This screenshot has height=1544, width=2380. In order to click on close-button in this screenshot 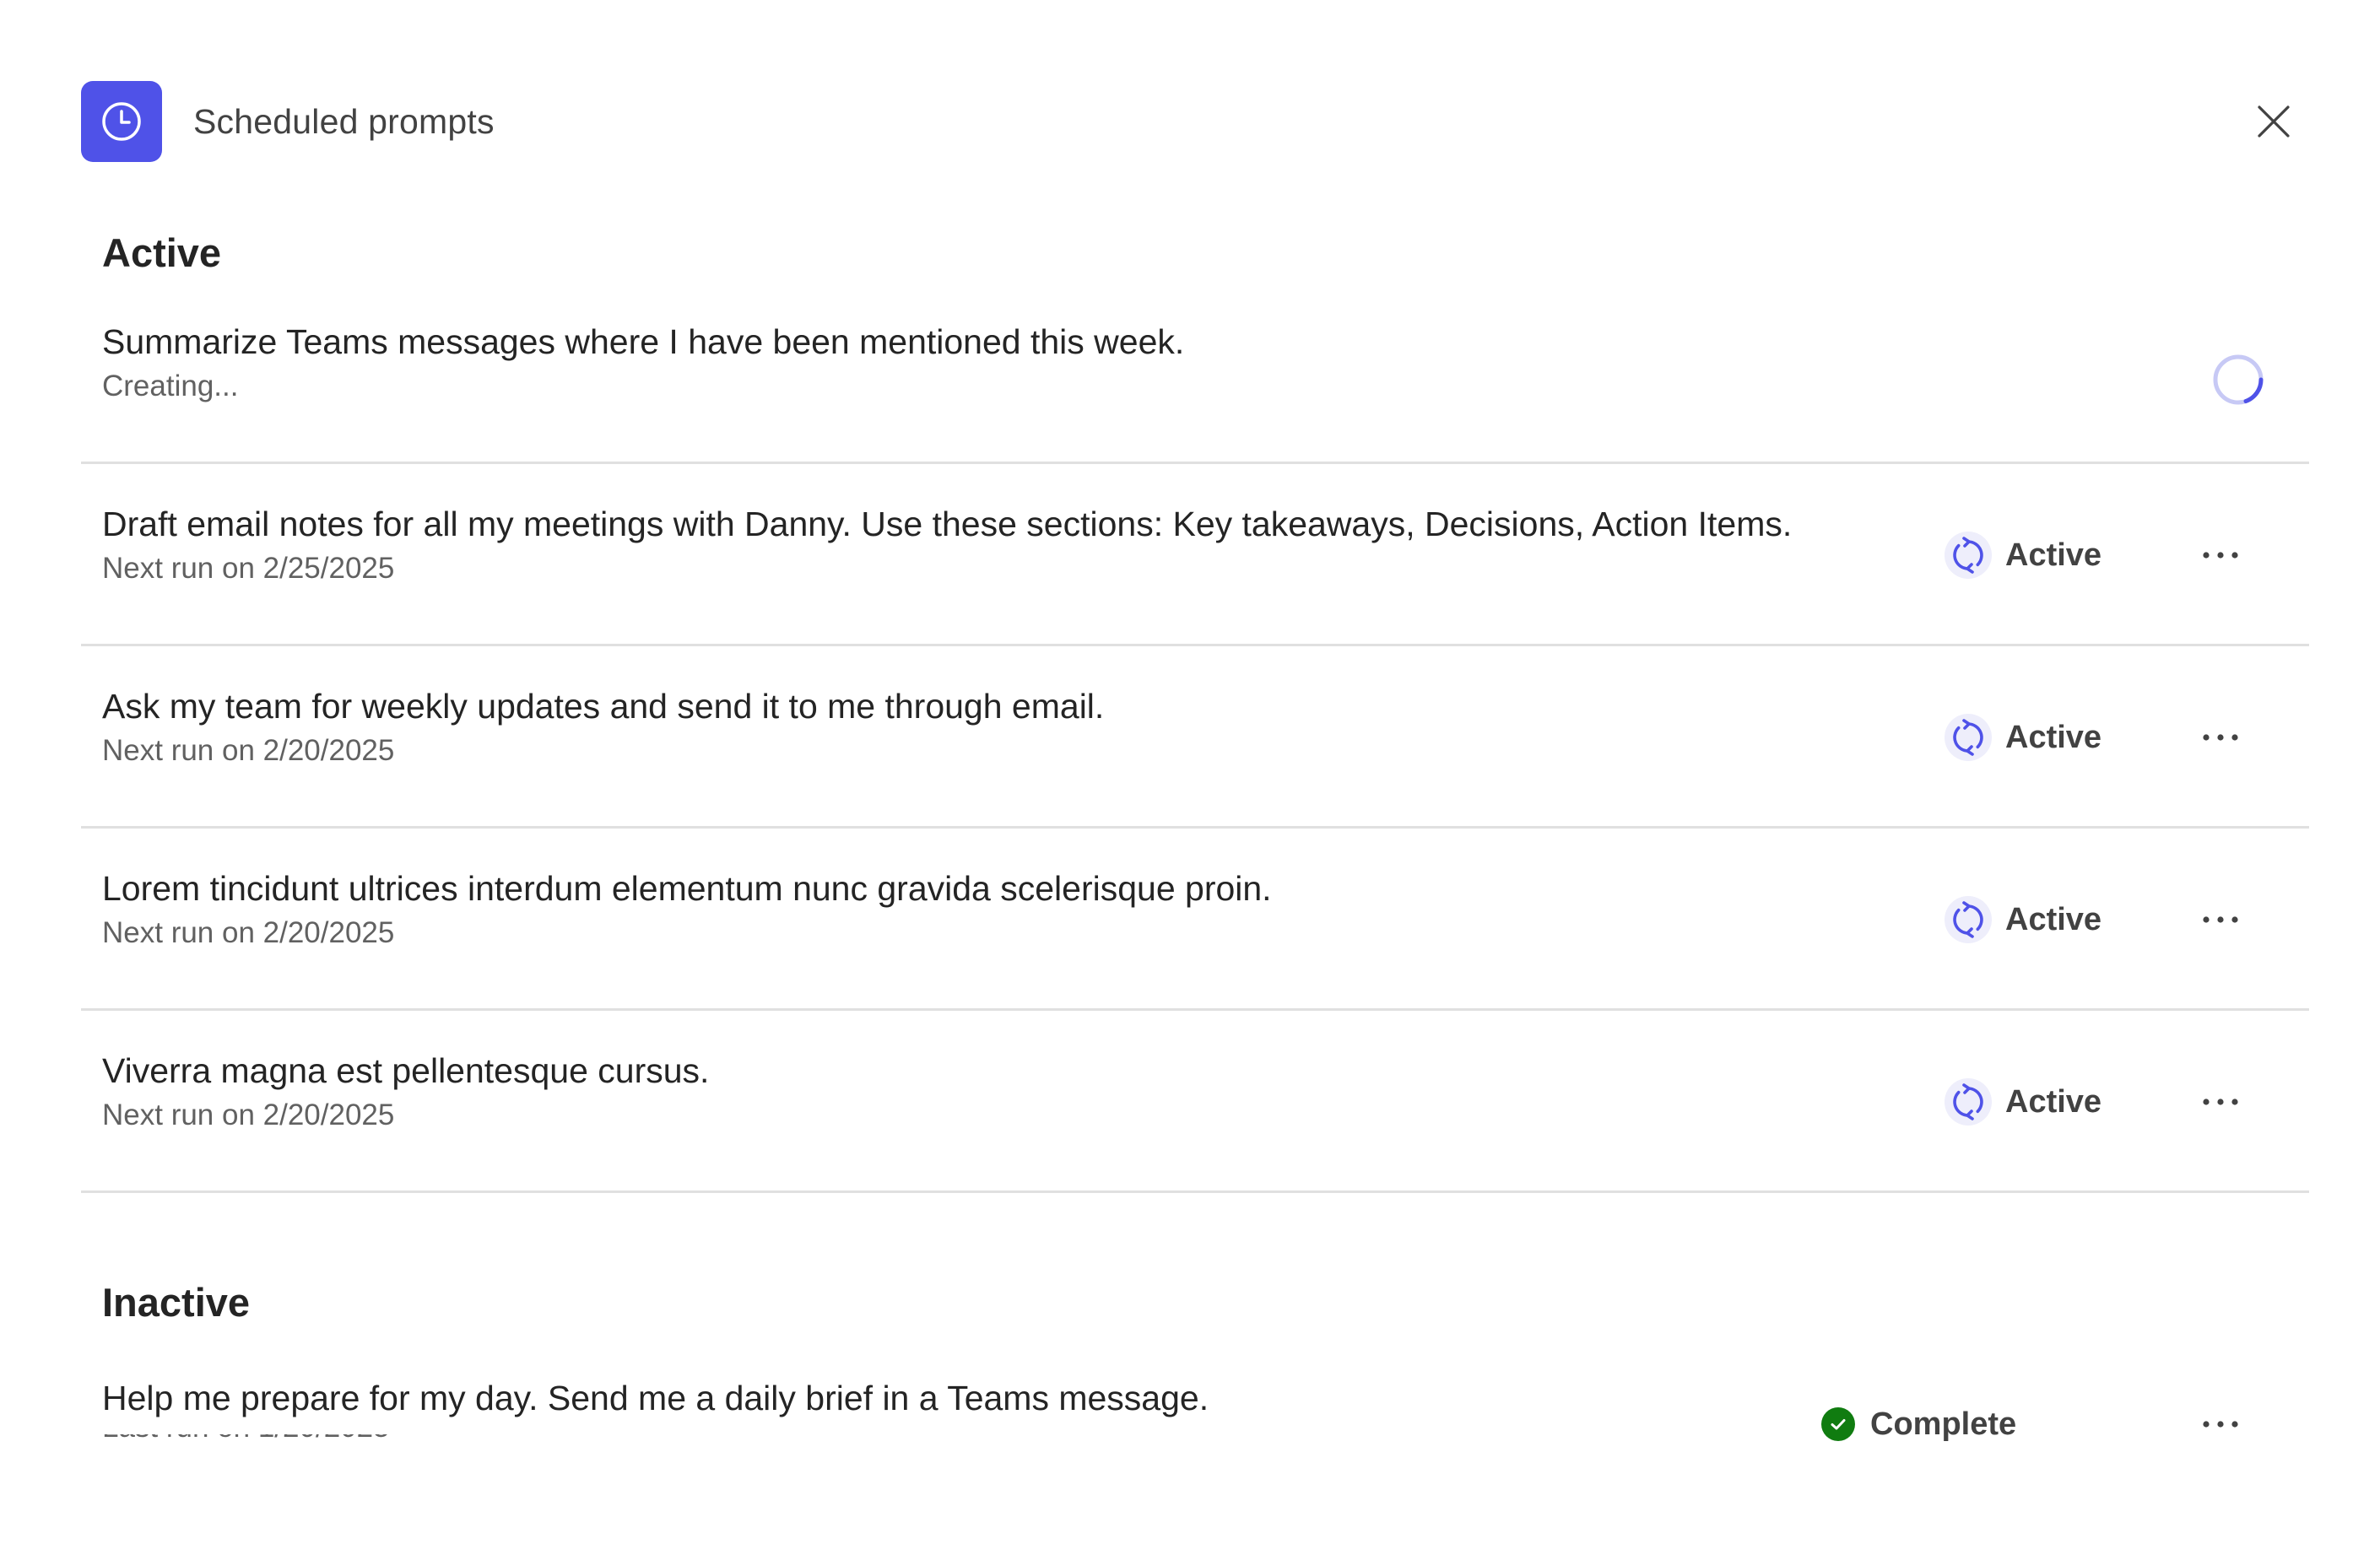, I will do `click(2273, 121)`.